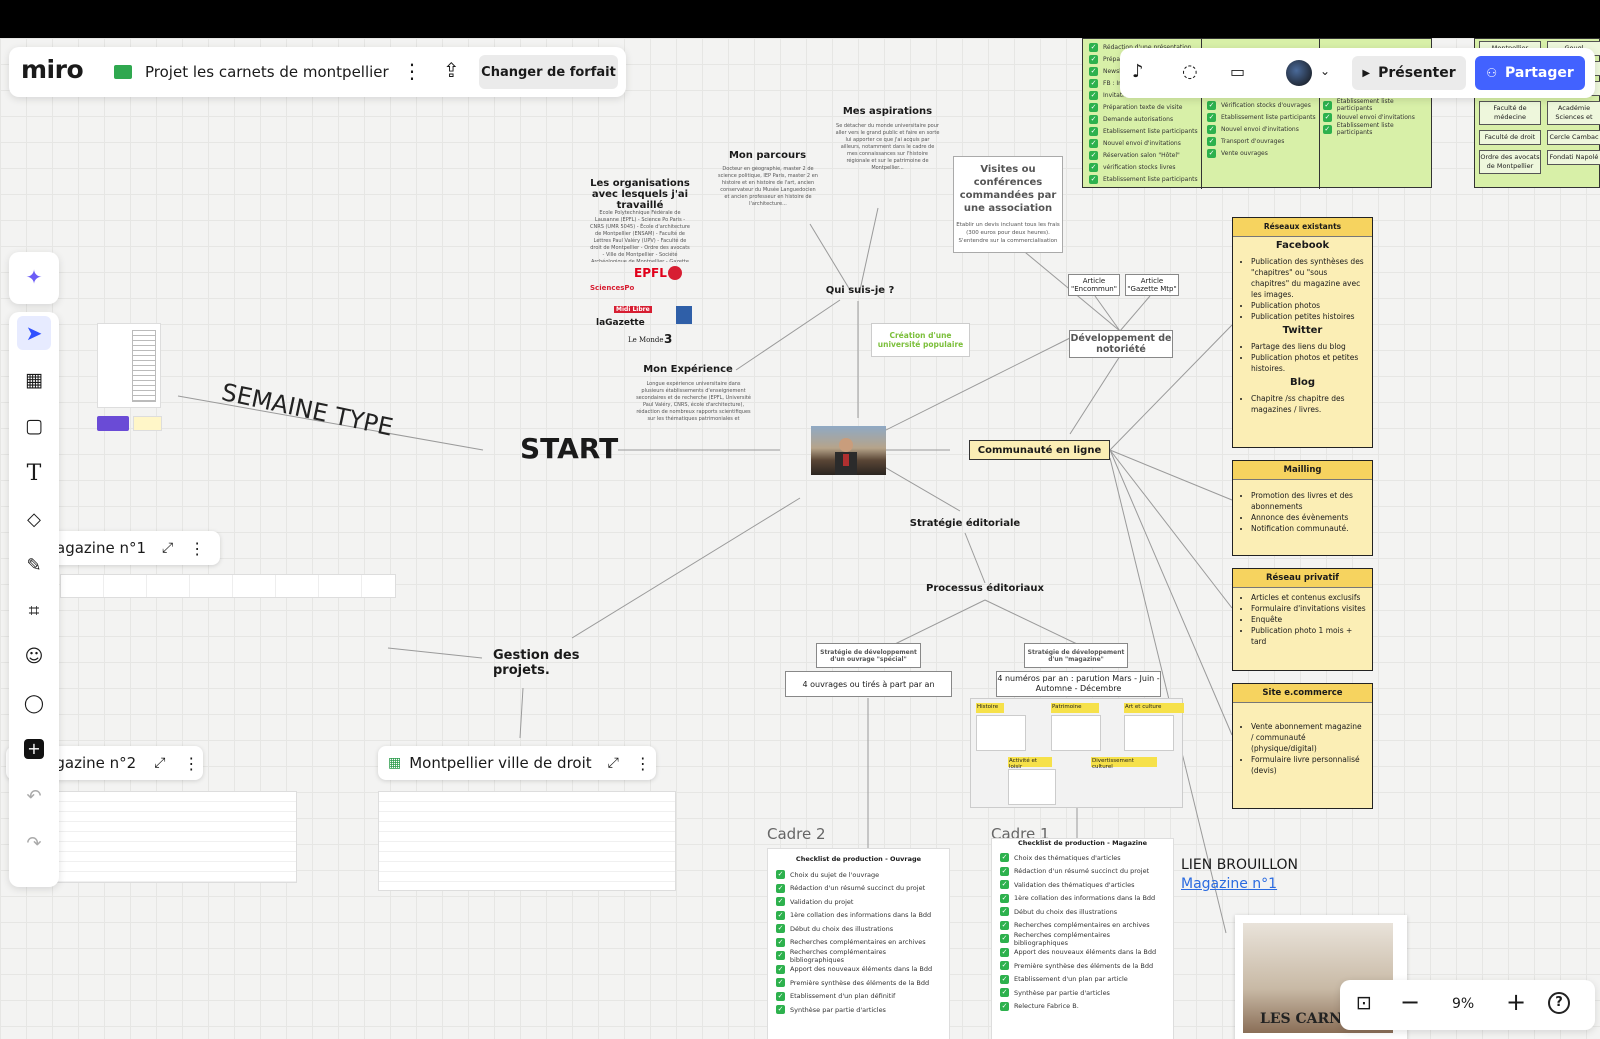  What do you see at coordinates (34, 843) in the screenshot?
I see `redo-icon: ↷` at bounding box center [34, 843].